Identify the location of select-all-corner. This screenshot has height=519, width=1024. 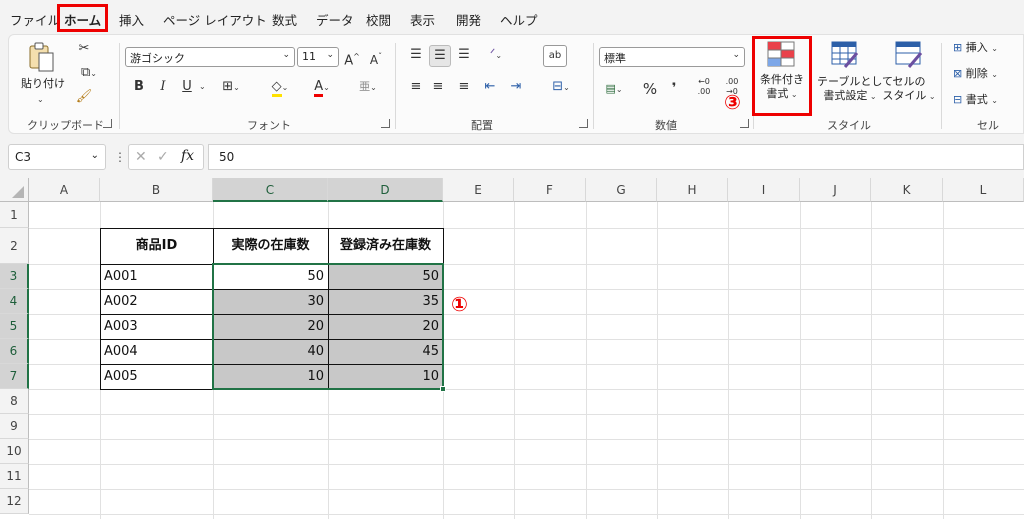
(14, 190).